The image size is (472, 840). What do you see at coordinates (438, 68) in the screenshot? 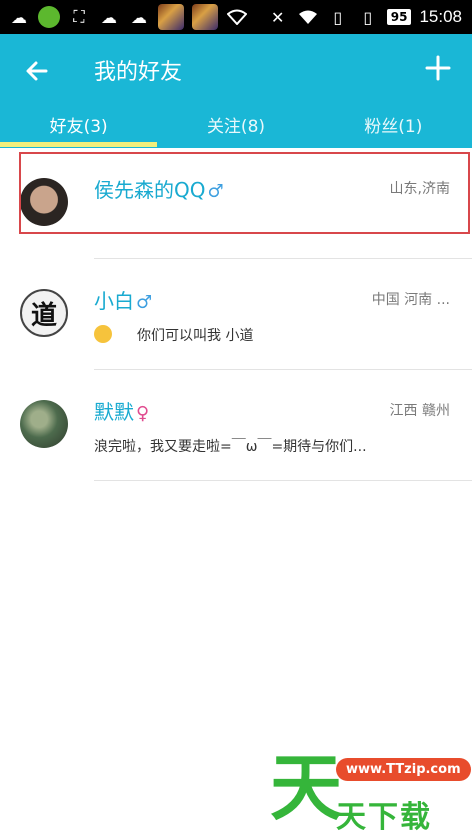
I see `plus-icon` at bounding box center [438, 68].